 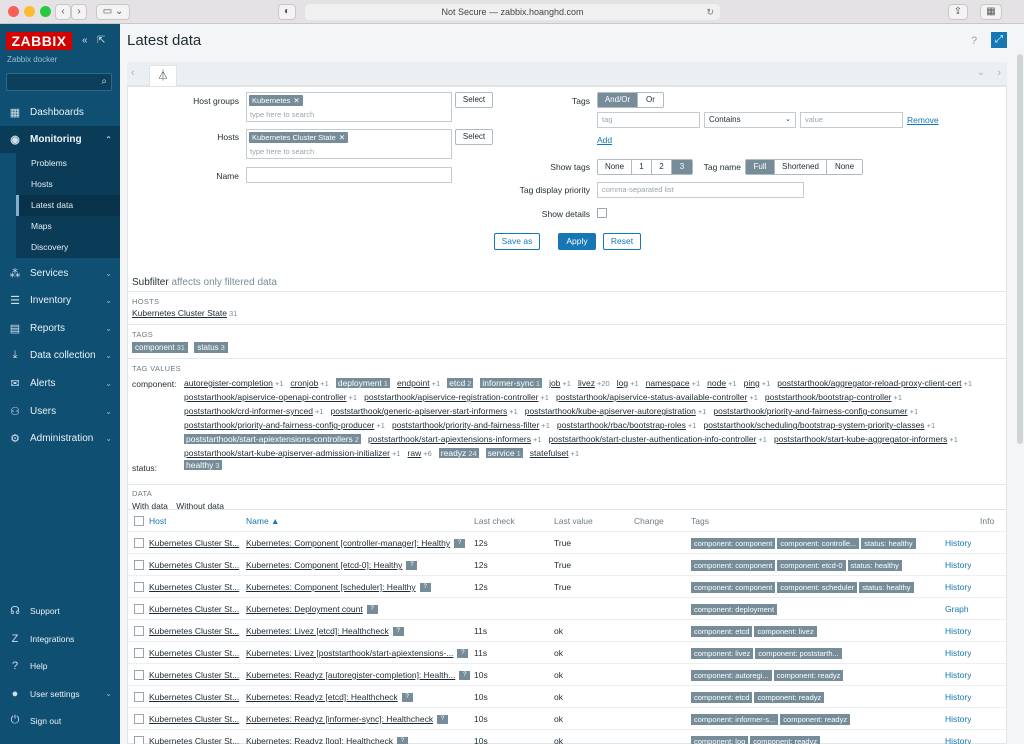 I want to click on row-tag: component: livez, so click(x=785, y=632).